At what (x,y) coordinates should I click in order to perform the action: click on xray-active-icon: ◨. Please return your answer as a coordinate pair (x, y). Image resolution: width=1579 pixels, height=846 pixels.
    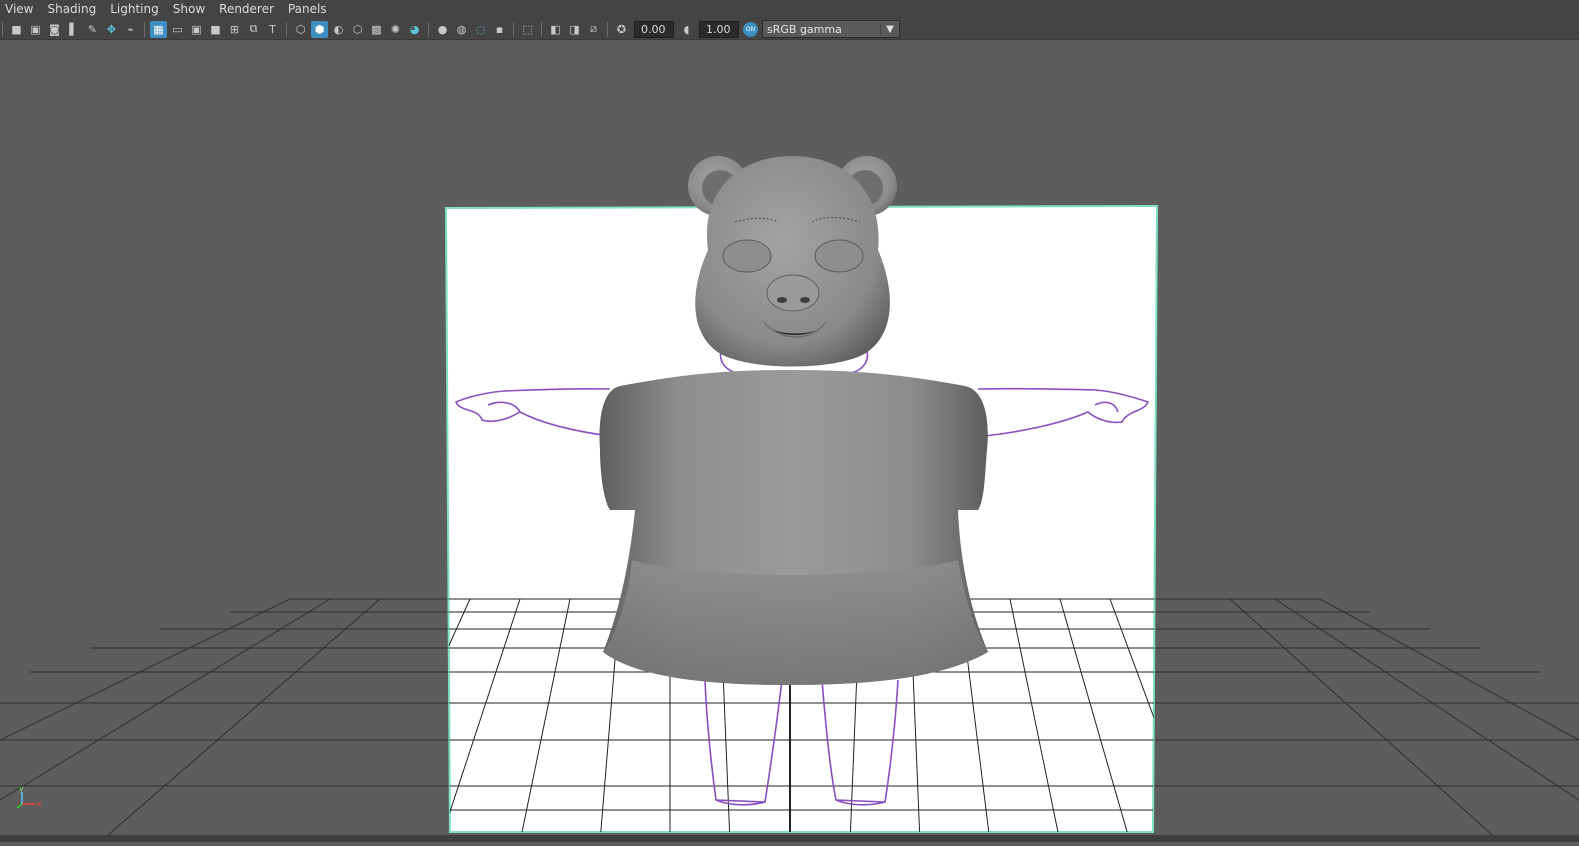
    Looking at the image, I should click on (574, 29).